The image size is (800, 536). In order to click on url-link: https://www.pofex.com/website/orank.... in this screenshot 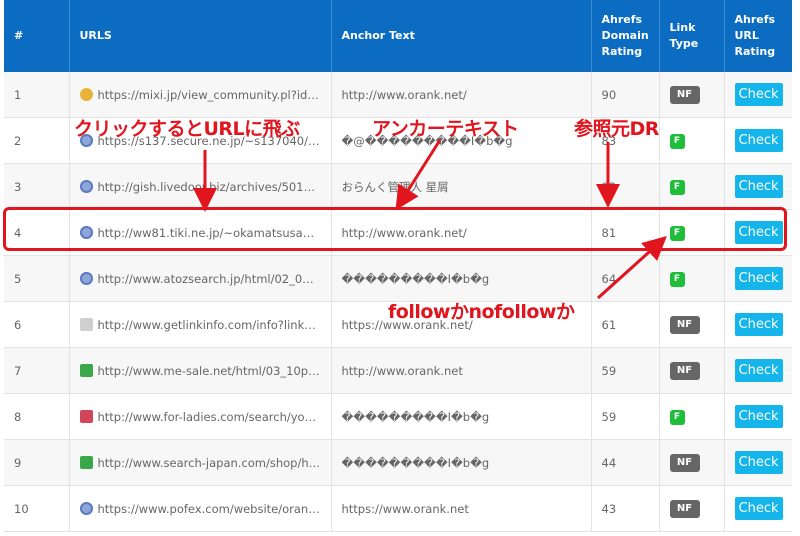, I will do `click(214, 509)`.